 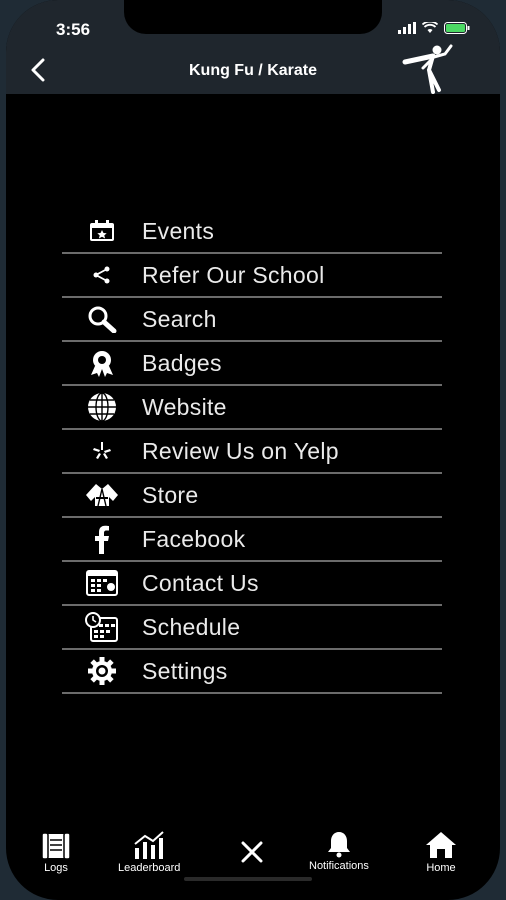 I want to click on menu-item-label: Search, so click(x=179, y=318).